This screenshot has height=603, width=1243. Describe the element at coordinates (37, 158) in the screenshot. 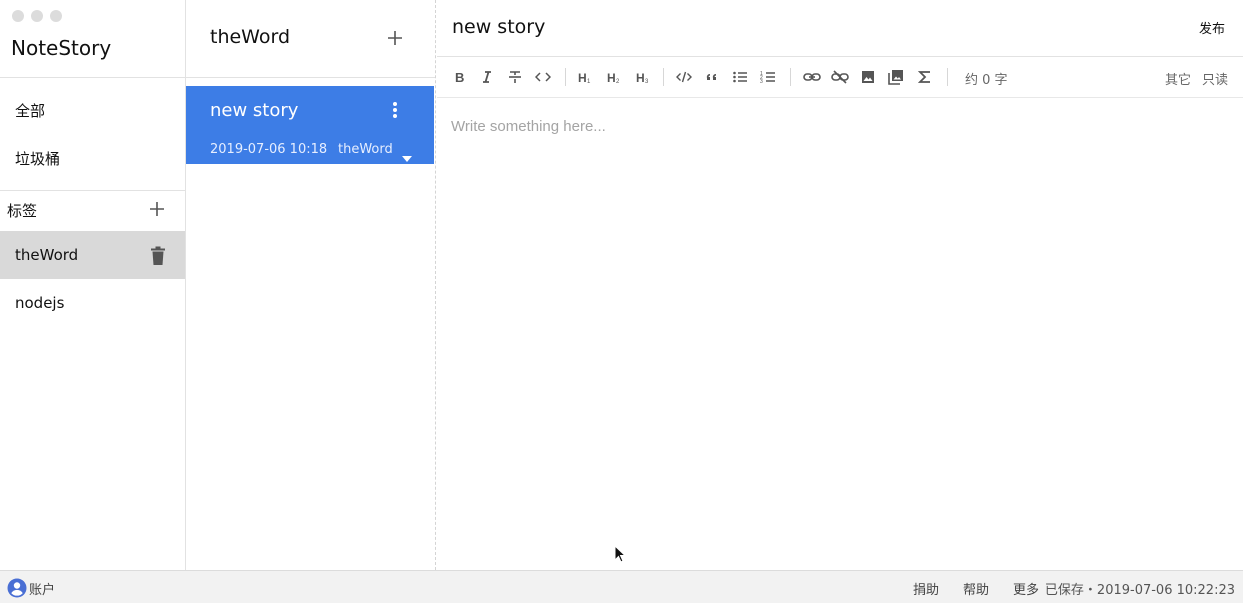

I see `sidebar-item-trash: 垃圾桶` at that location.